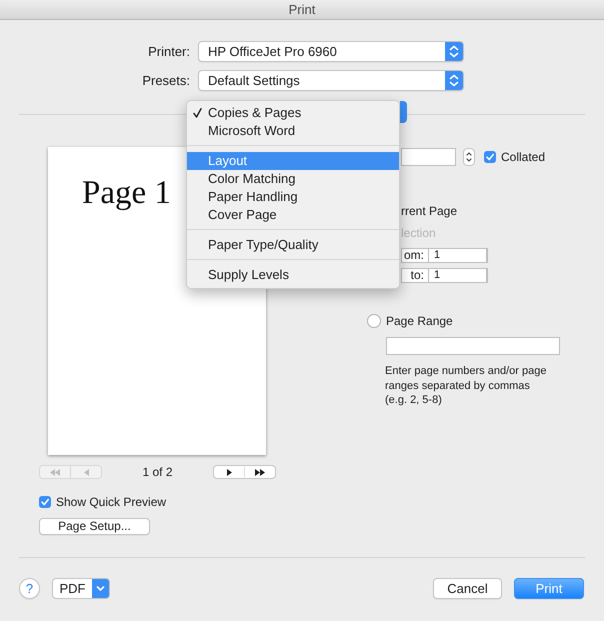 Image resolution: width=604 pixels, height=621 pixels. What do you see at coordinates (293, 179) in the screenshot?
I see `menu-item: Color Matching` at bounding box center [293, 179].